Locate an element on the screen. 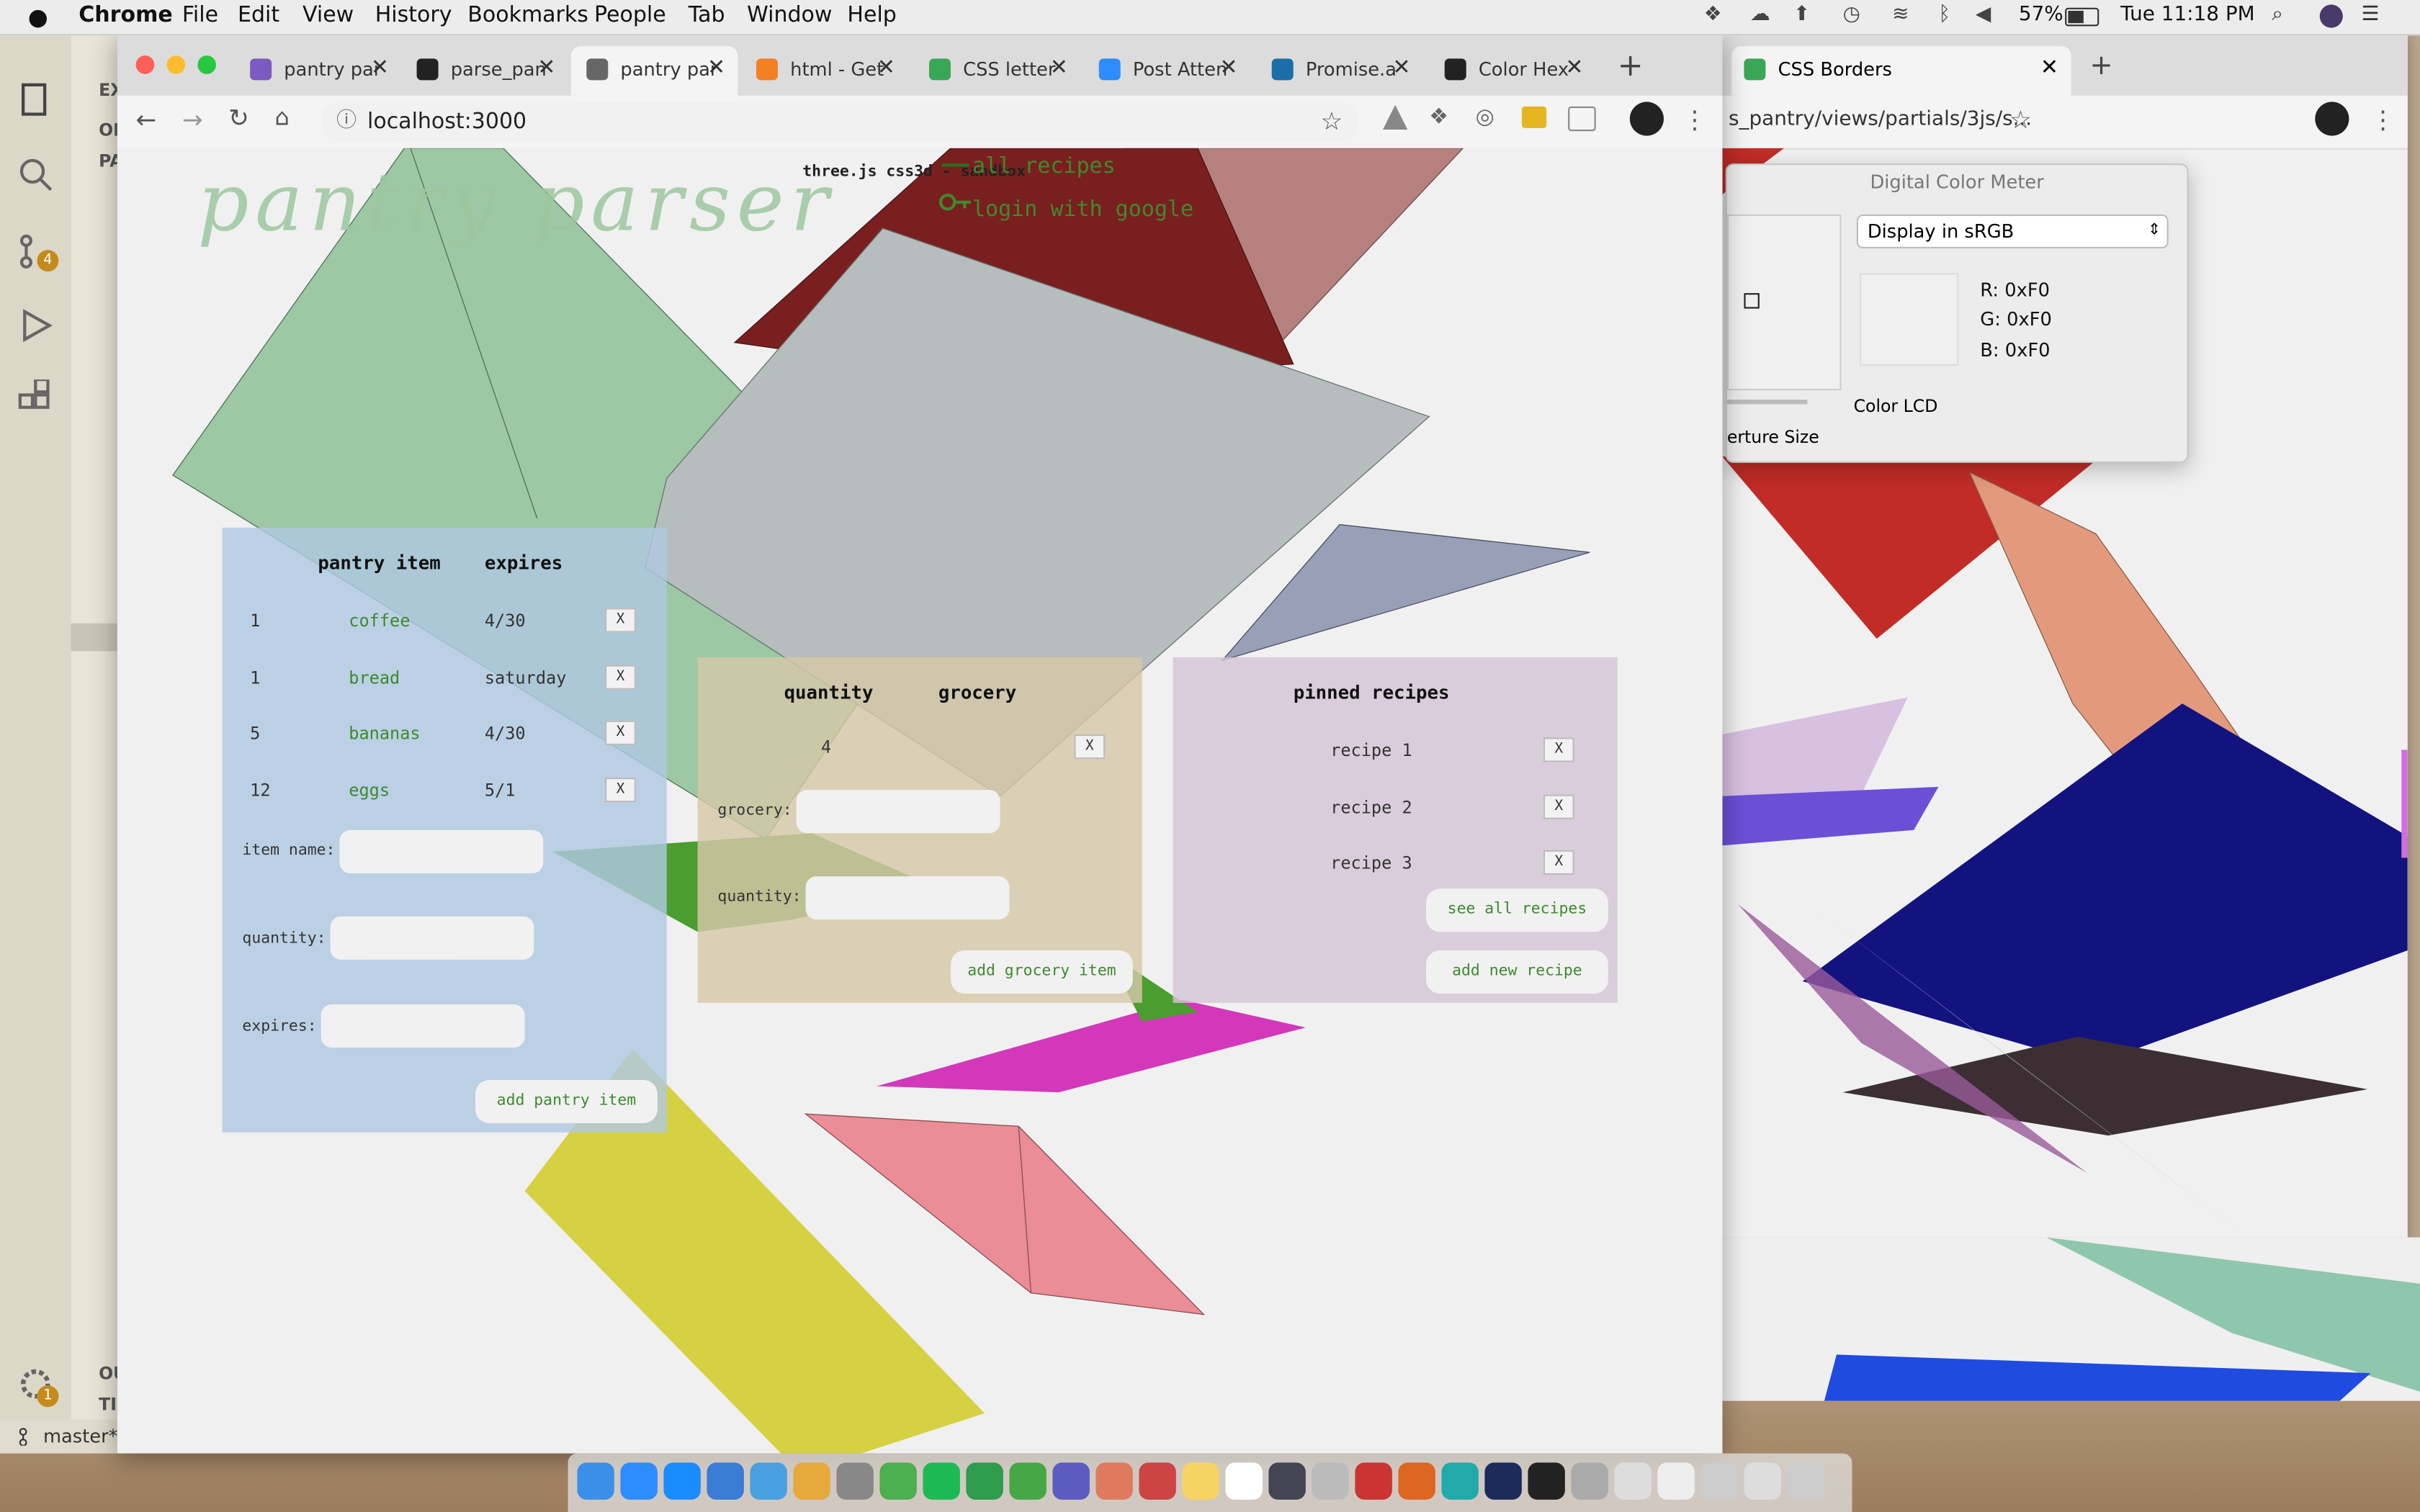 This screenshot has height=1512, width=2420. menu-item: Edit is located at coordinates (258, 15).